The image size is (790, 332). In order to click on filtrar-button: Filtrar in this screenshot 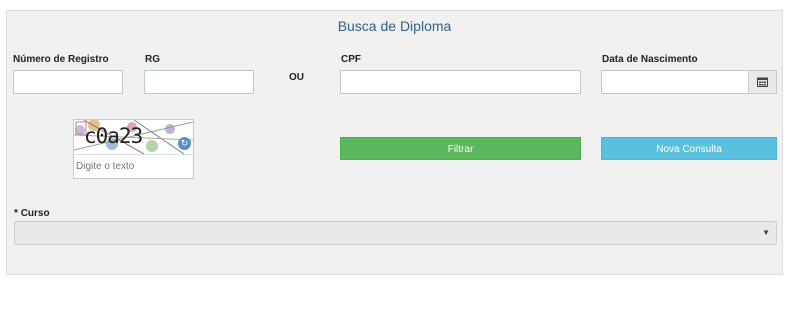, I will do `click(460, 148)`.